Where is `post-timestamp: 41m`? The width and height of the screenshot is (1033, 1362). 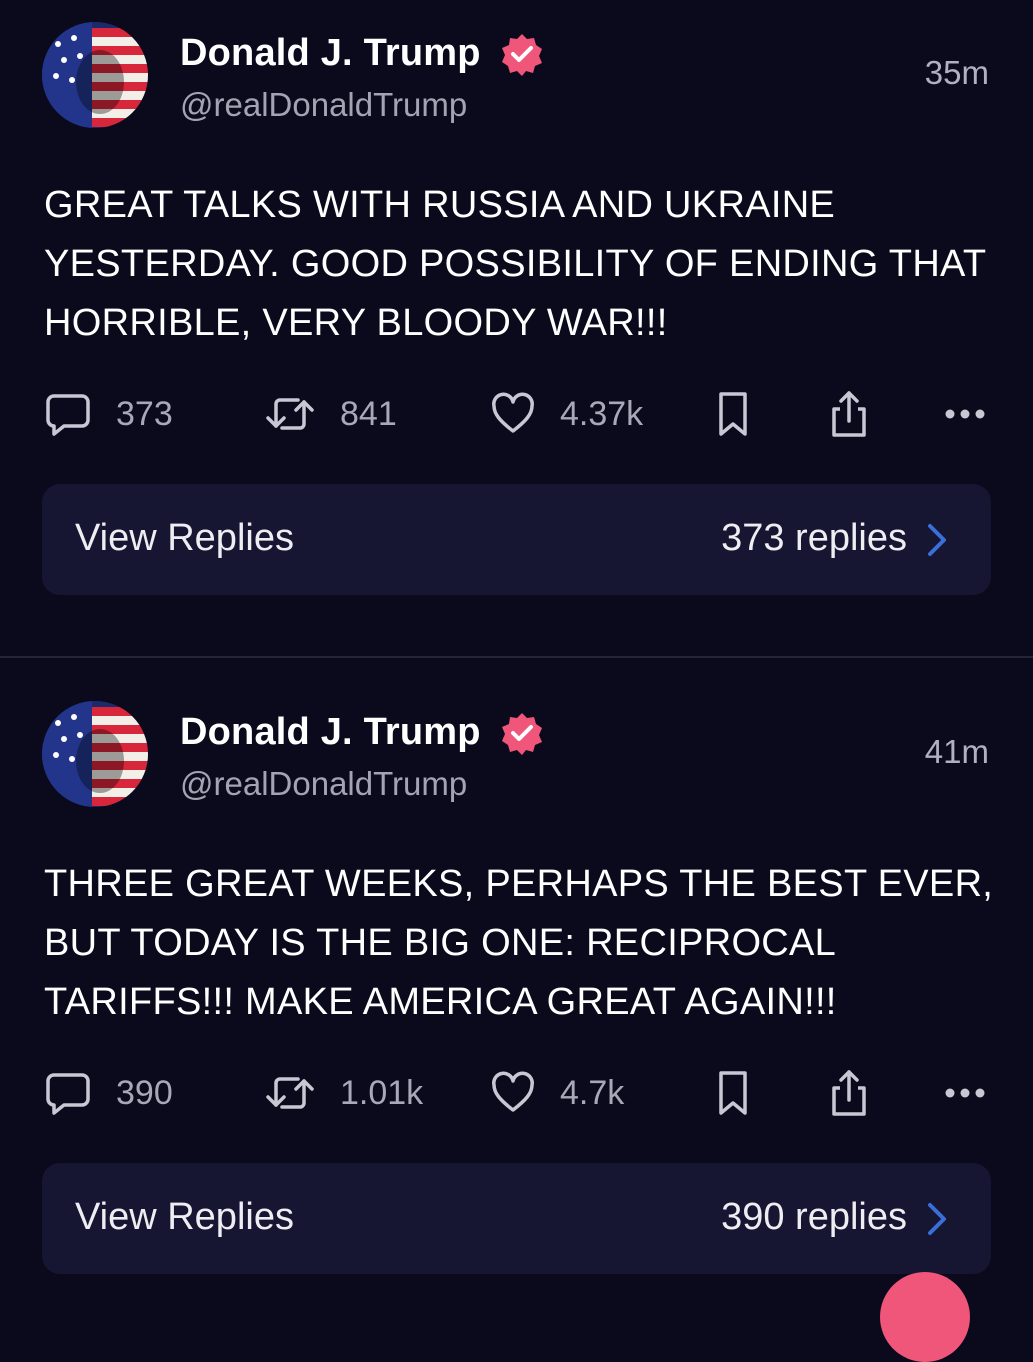 post-timestamp: 41m is located at coordinates (956, 751).